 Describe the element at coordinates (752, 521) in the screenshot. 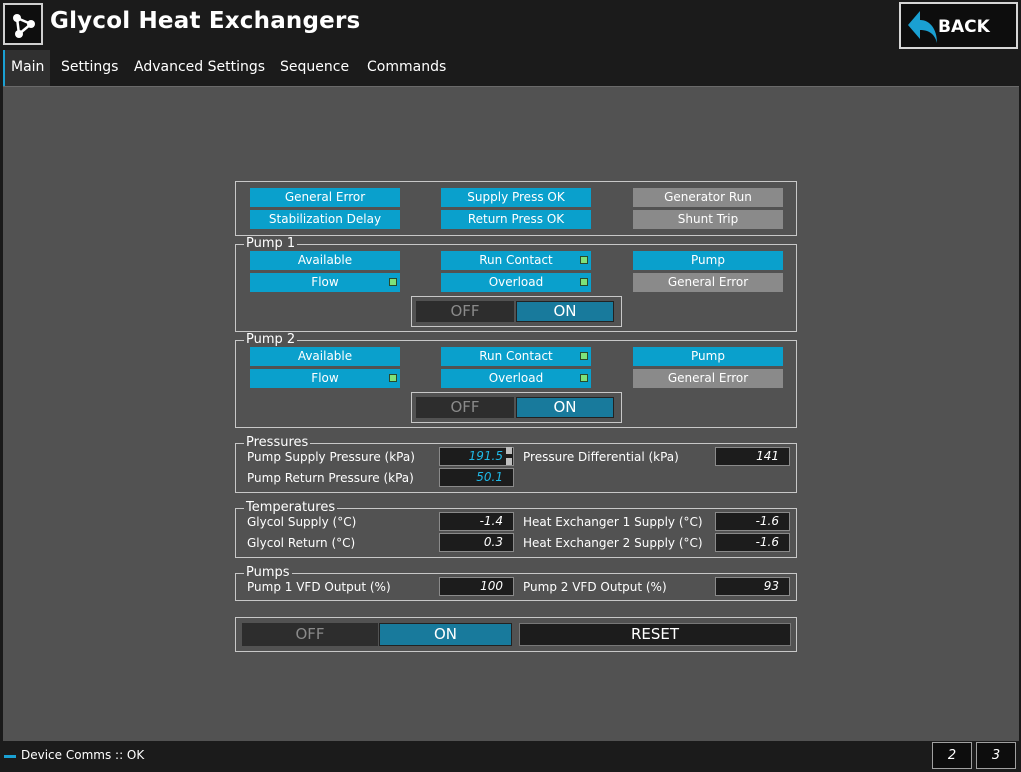

I see `hx1-supply-value: -1.6` at that location.